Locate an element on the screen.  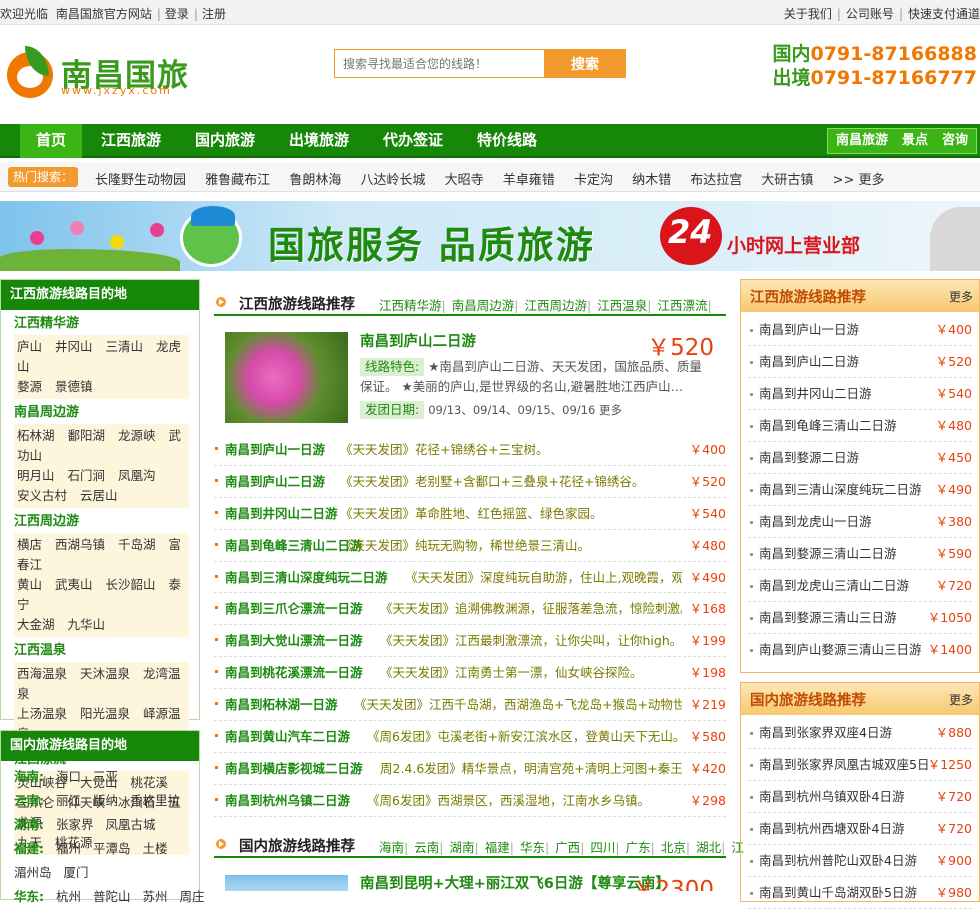
destination-link: 鄱阳湖 is located at coordinates (87, 435).